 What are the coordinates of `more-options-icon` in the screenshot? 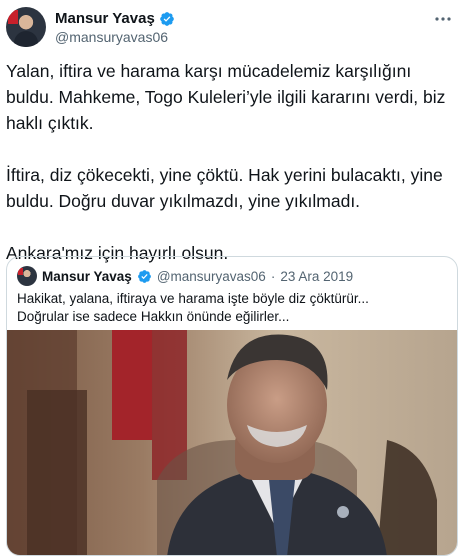 It's located at (443, 19).